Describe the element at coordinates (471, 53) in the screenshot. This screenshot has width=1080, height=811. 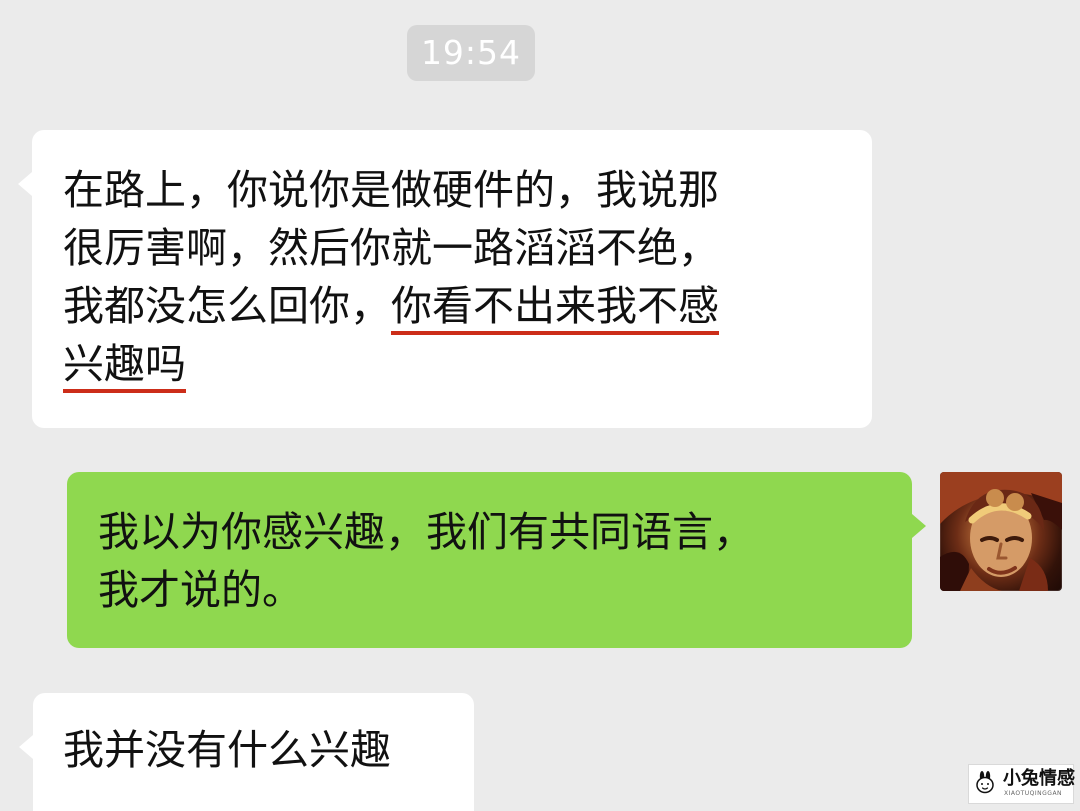
I see `timestamp: 19:54` at that location.